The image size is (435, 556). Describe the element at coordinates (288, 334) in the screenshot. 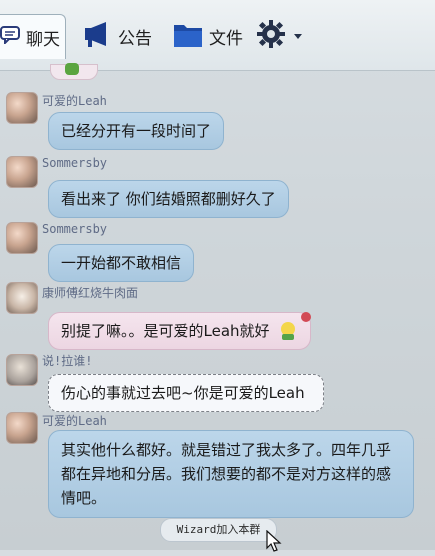

I see `smile-emoji-icon` at that location.